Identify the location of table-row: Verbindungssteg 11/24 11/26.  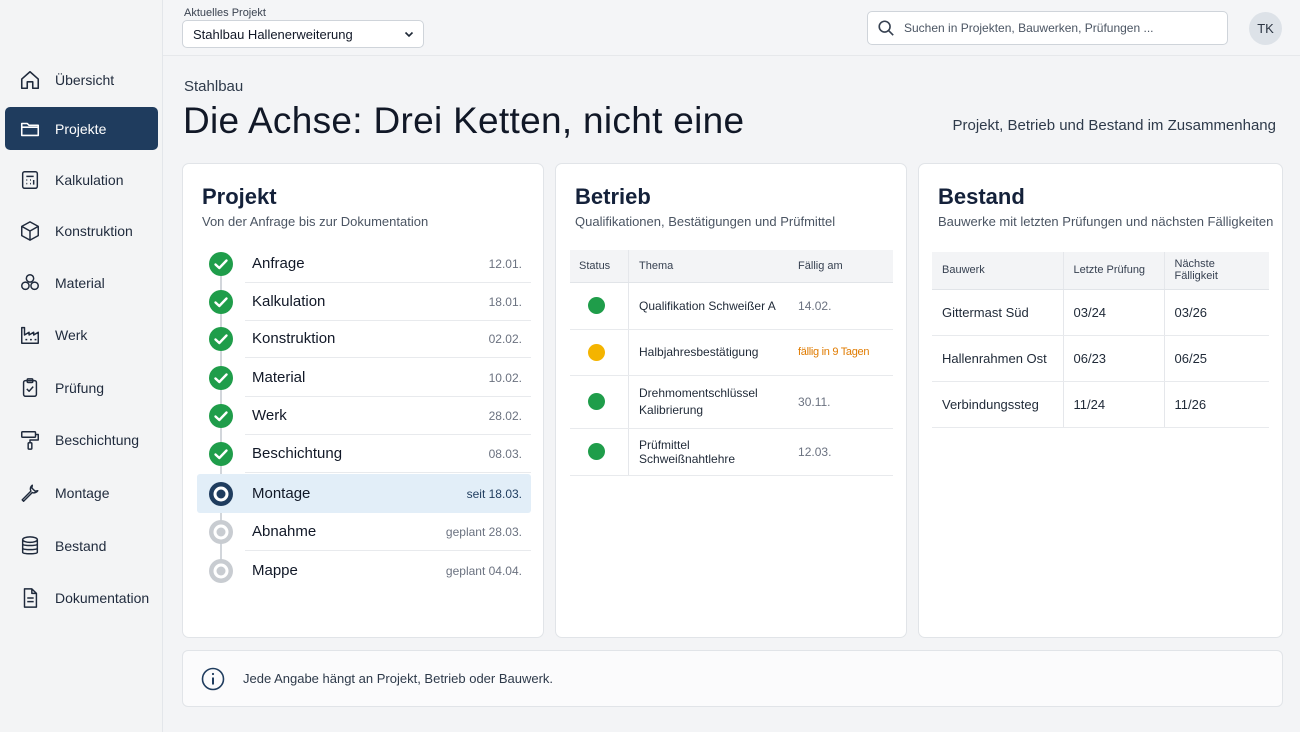
(1100, 404).